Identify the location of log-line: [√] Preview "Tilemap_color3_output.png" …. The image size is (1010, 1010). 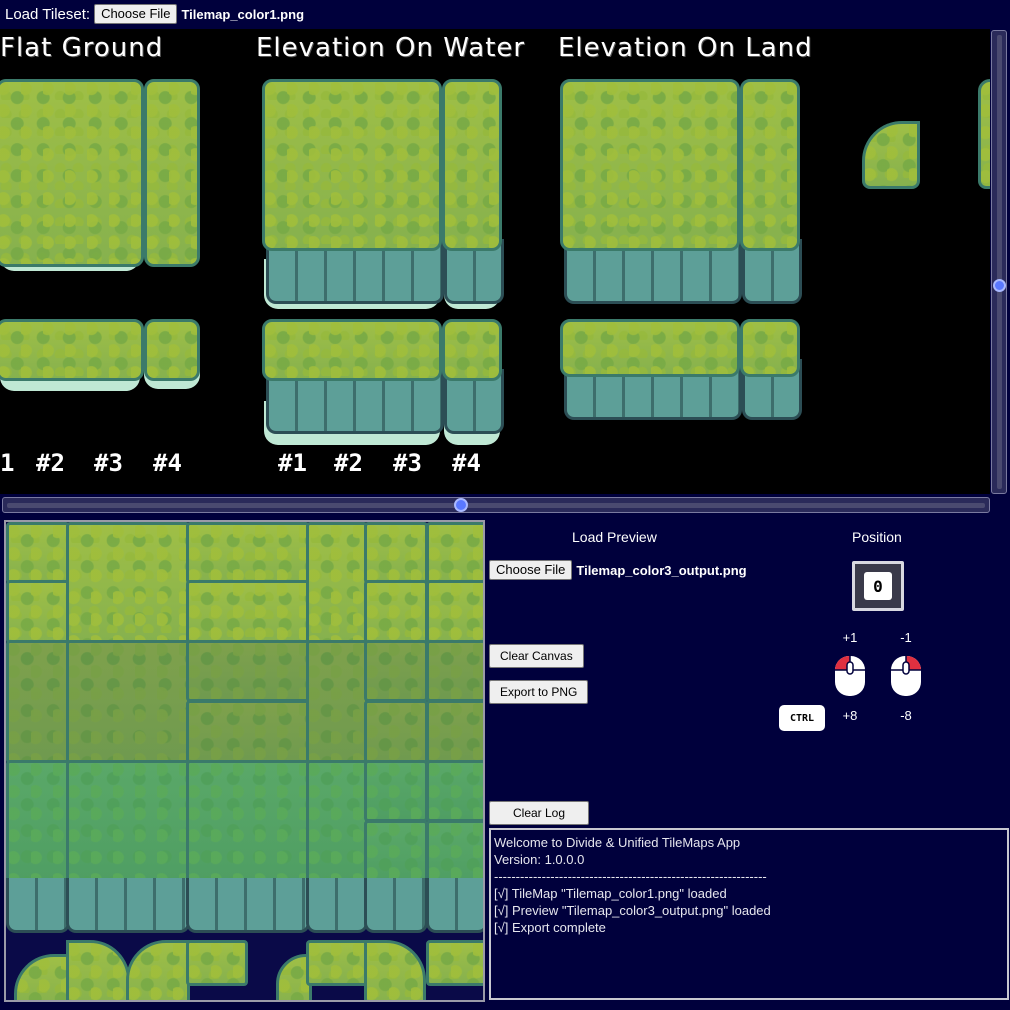
(632, 910).